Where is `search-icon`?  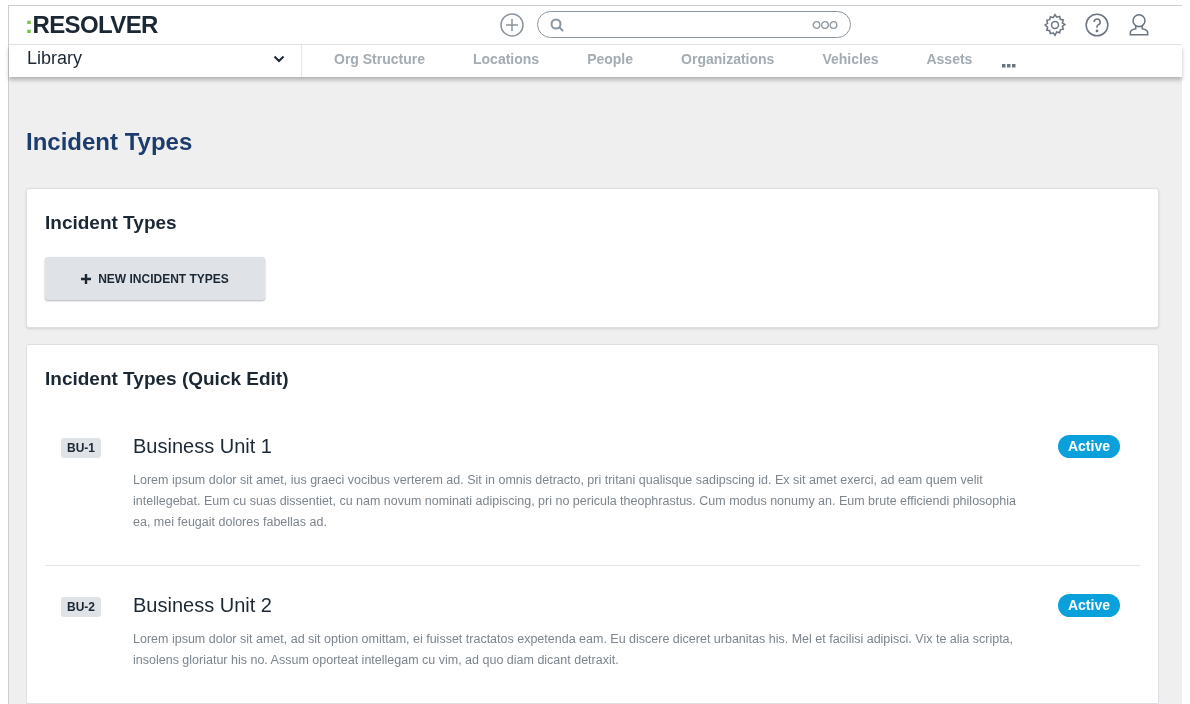 search-icon is located at coordinates (556, 25).